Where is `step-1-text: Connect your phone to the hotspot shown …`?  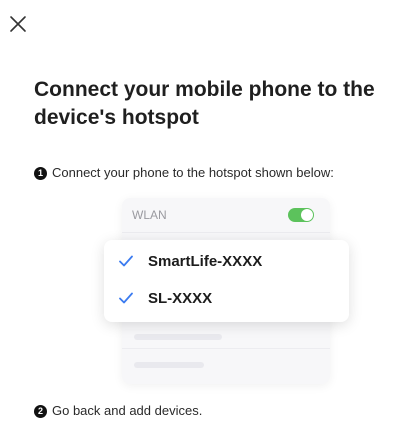
step-1-text: Connect your phone to the hotspot shown … is located at coordinates (193, 172).